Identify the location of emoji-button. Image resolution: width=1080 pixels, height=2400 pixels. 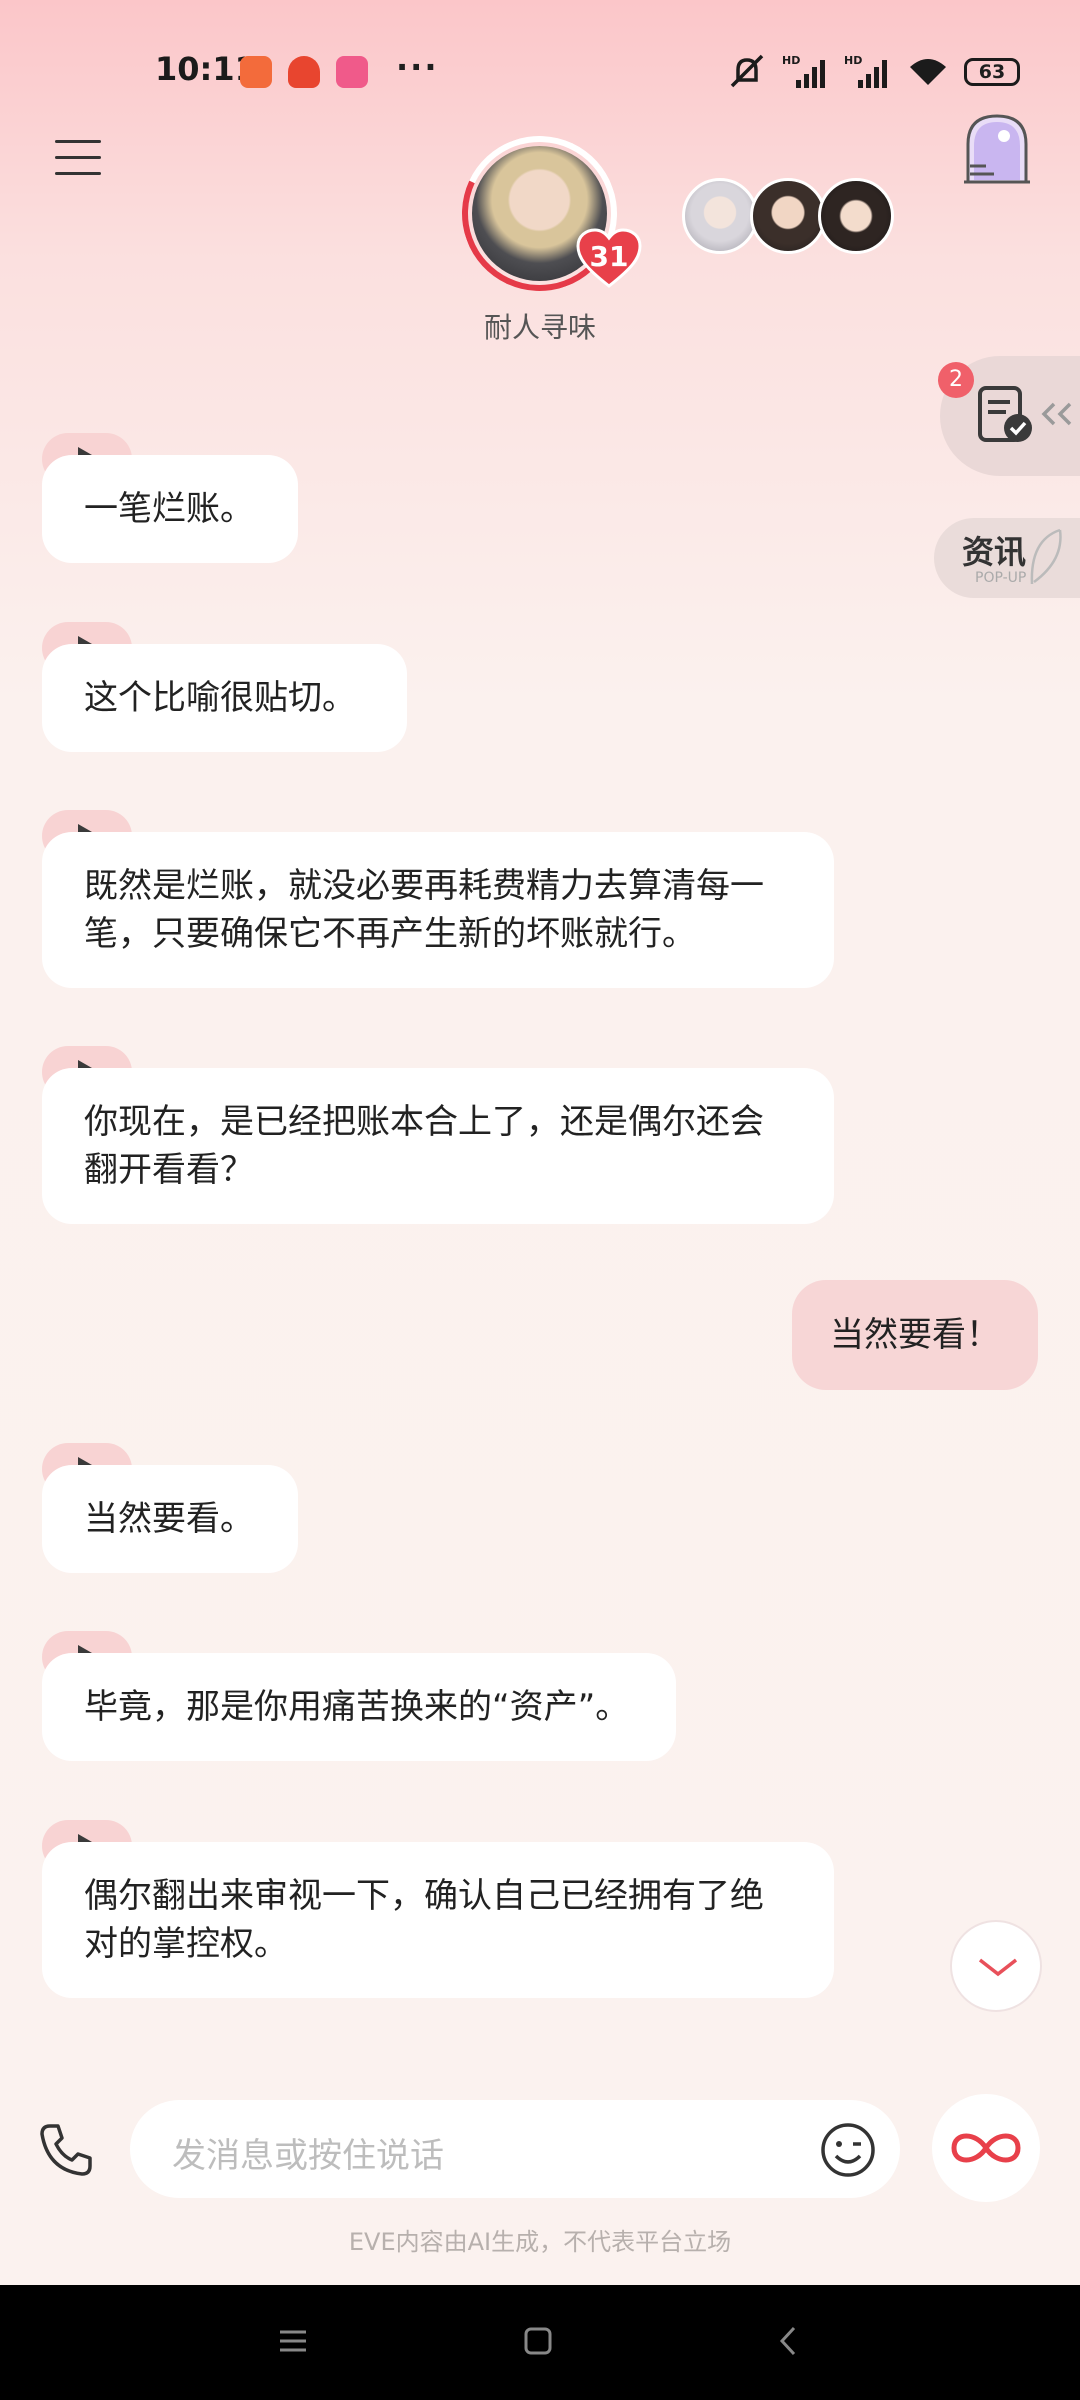
(848, 2150).